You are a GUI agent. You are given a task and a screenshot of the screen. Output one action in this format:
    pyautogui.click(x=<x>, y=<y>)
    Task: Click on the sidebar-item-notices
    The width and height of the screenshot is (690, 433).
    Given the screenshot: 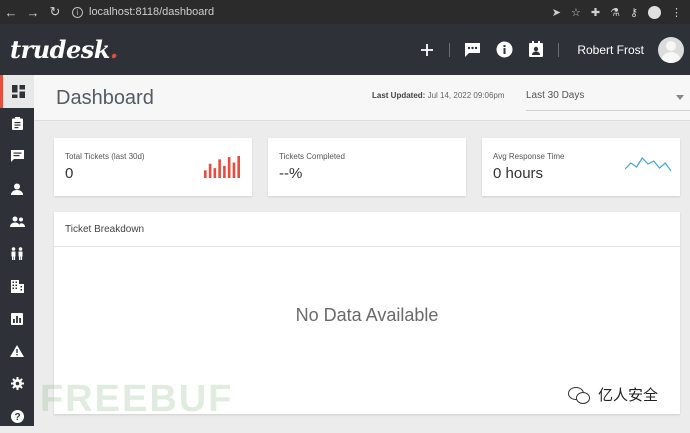 What is the action you would take?
    pyautogui.click(x=17, y=351)
    